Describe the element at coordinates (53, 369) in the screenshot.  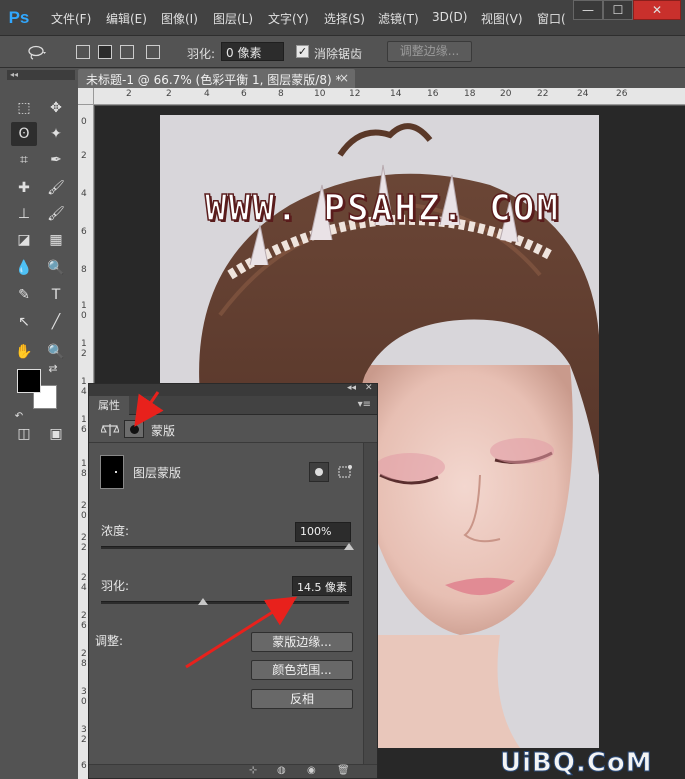
I see `swap-colors-icon: ⇄` at that location.